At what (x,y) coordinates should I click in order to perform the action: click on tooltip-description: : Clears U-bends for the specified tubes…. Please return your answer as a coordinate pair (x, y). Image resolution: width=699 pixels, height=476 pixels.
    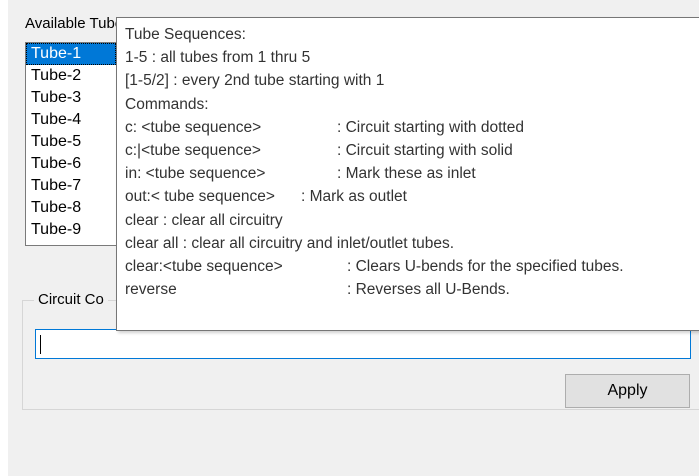
    Looking at the image, I should click on (485, 266).